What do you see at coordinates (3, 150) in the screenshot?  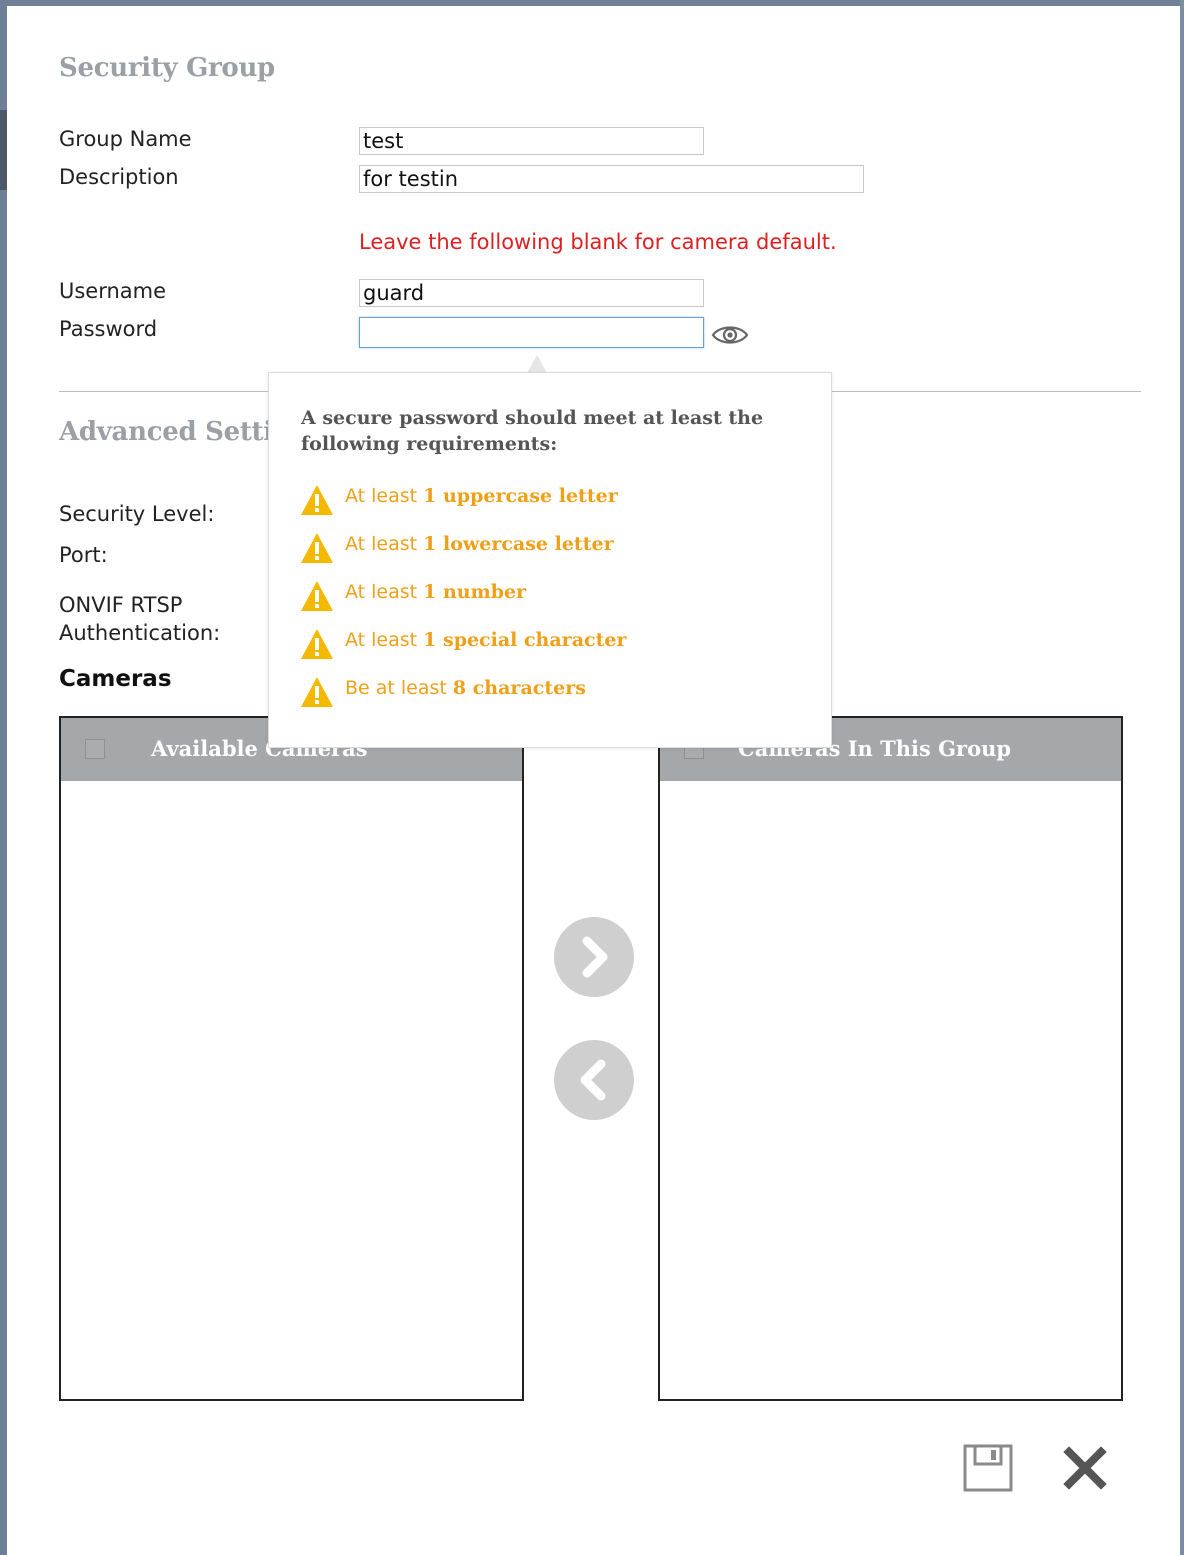 I see `window-left-edge-mark` at bounding box center [3, 150].